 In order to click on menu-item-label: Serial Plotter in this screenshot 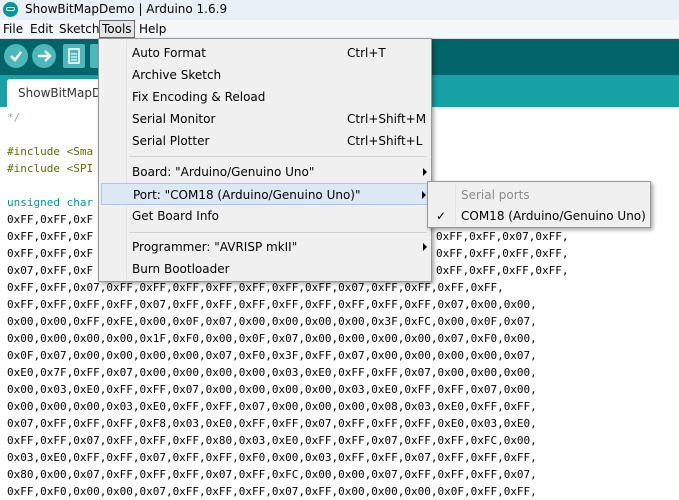, I will do `click(171, 141)`.